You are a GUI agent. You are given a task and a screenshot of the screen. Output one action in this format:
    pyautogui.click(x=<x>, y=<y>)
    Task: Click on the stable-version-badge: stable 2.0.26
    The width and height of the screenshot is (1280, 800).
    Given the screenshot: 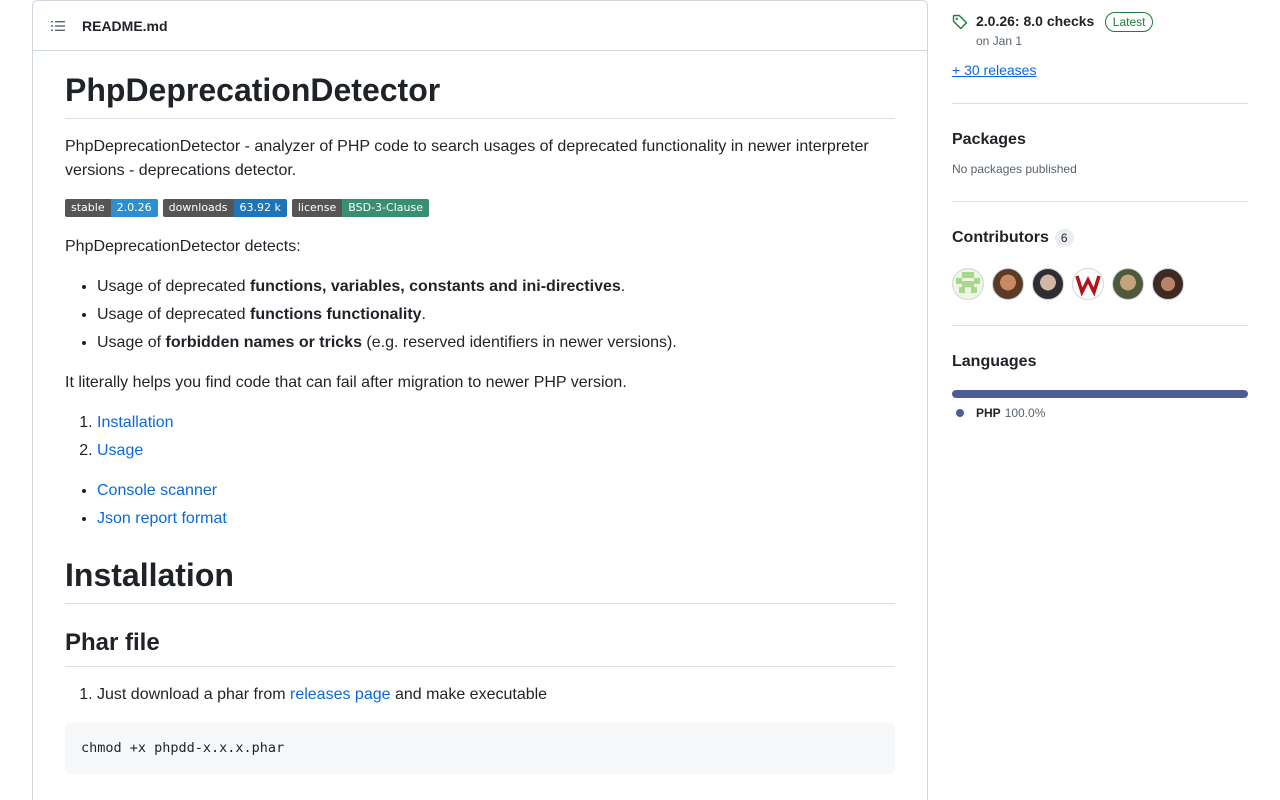 What is the action you would take?
    pyautogui.click(x=111, y=208)
    